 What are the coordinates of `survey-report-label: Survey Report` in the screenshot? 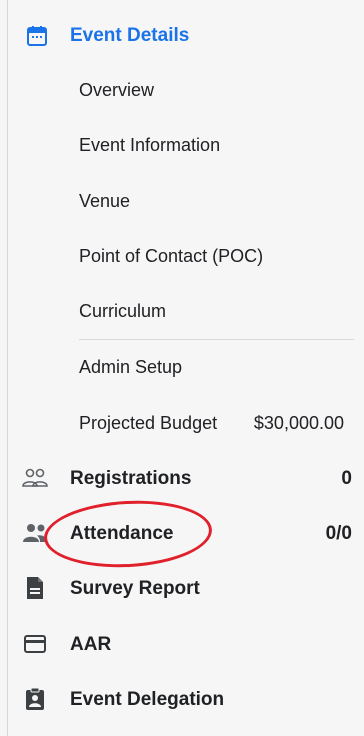 It's located at (135, 588).